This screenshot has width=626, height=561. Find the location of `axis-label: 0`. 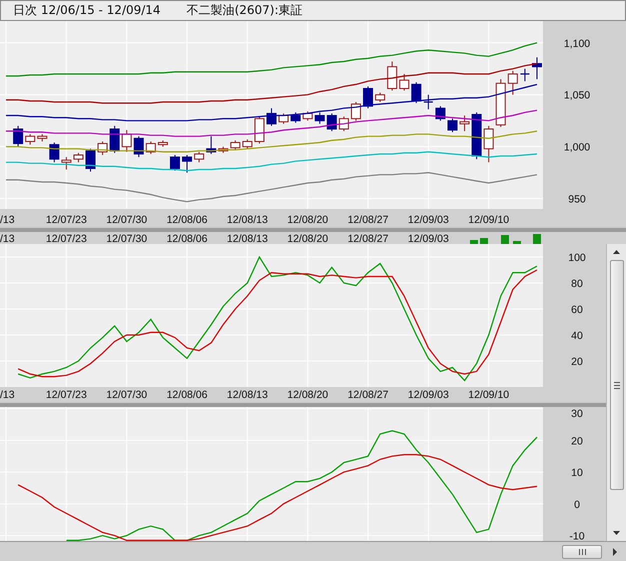

axis-label: 0 is located at coordinates (577, 504).